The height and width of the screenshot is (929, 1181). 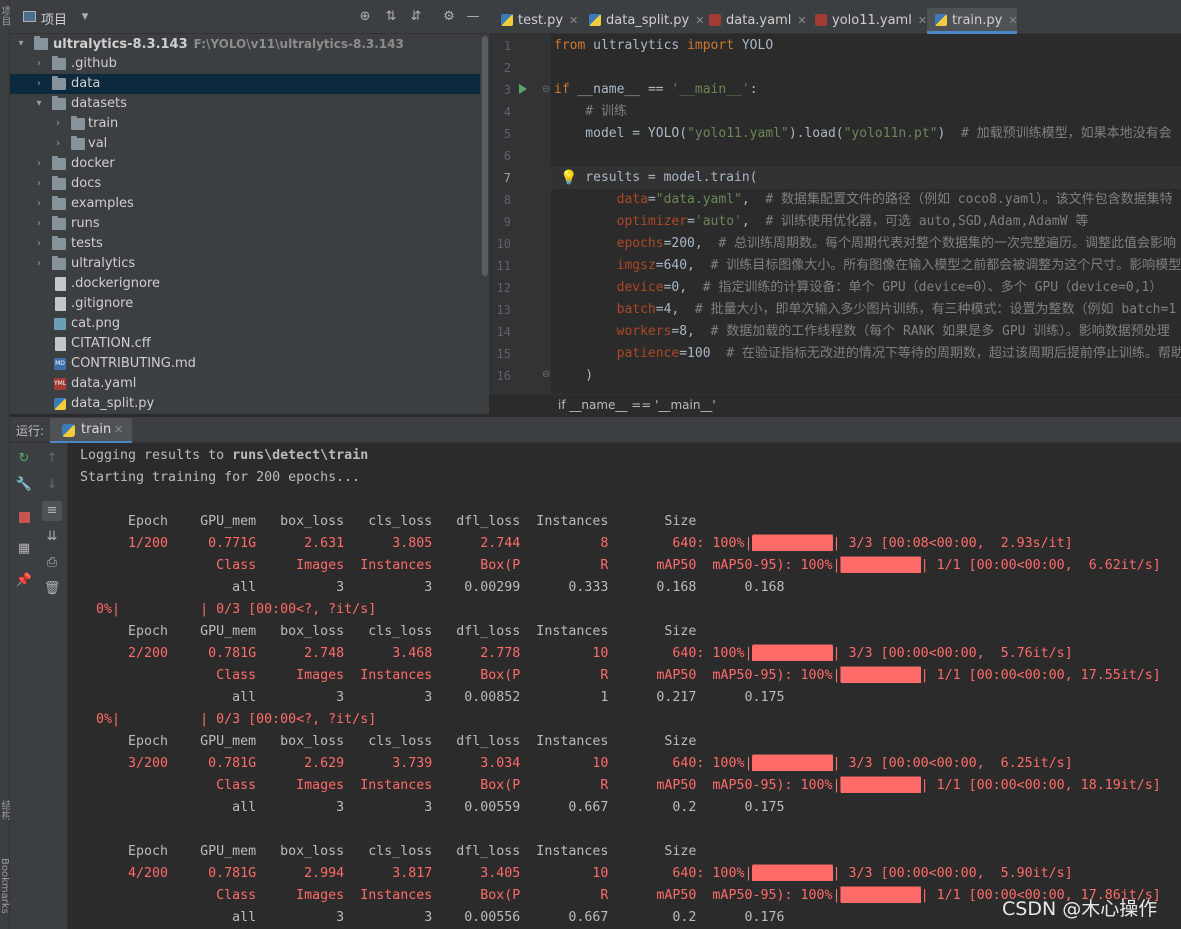 What do you see at coordinates (102, 203) in the screenshot?
I see `tree-item-label: examples` at bounding box center [102, 203].